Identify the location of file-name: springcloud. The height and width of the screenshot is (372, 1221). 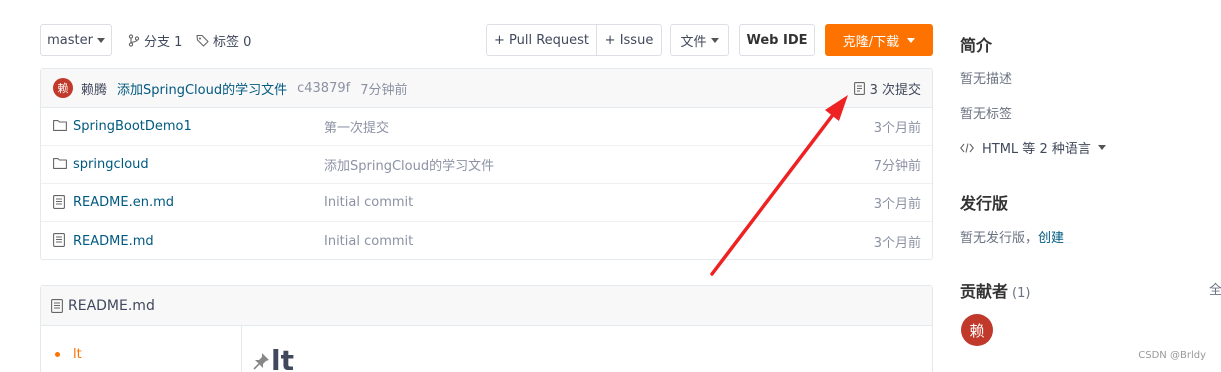
(111, 164).